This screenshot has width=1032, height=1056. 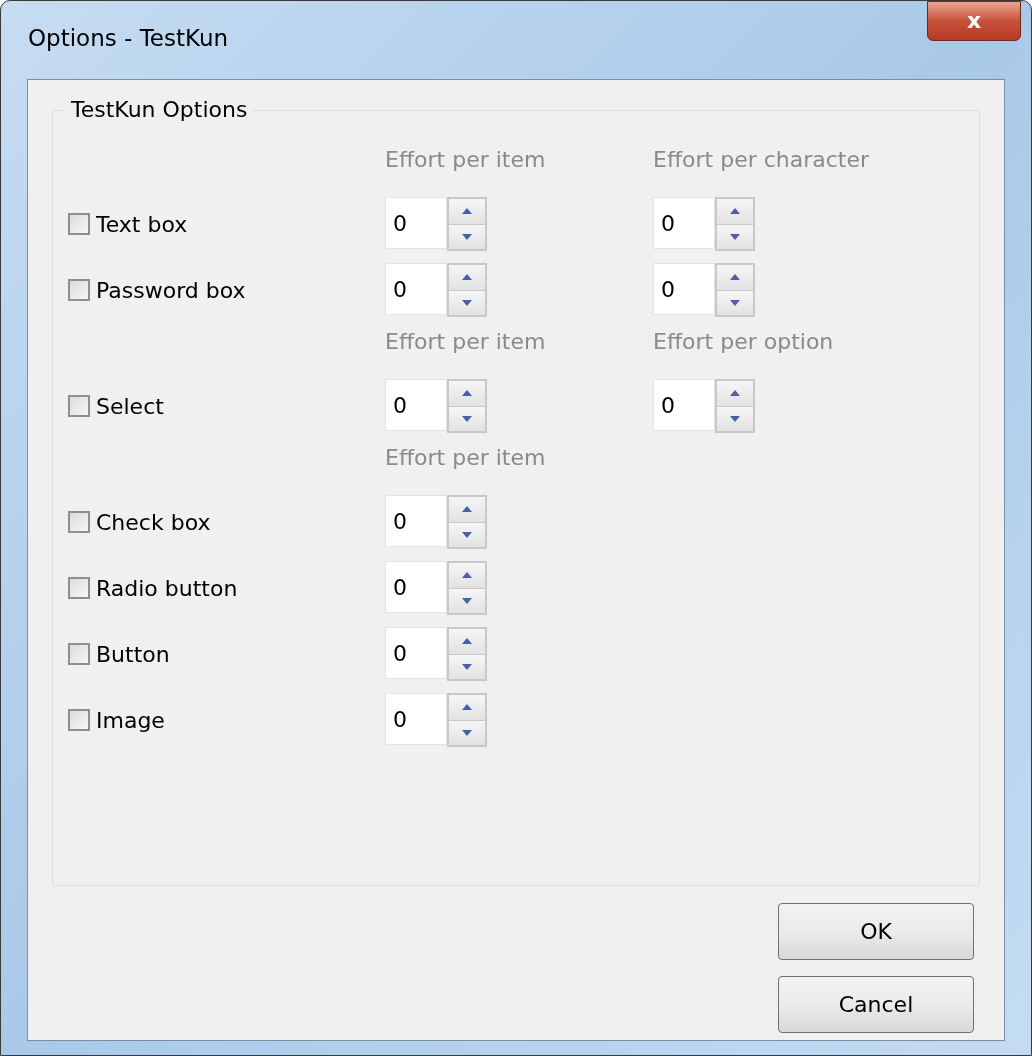 I want to click on close-button: x, so click(x=974, y=21).